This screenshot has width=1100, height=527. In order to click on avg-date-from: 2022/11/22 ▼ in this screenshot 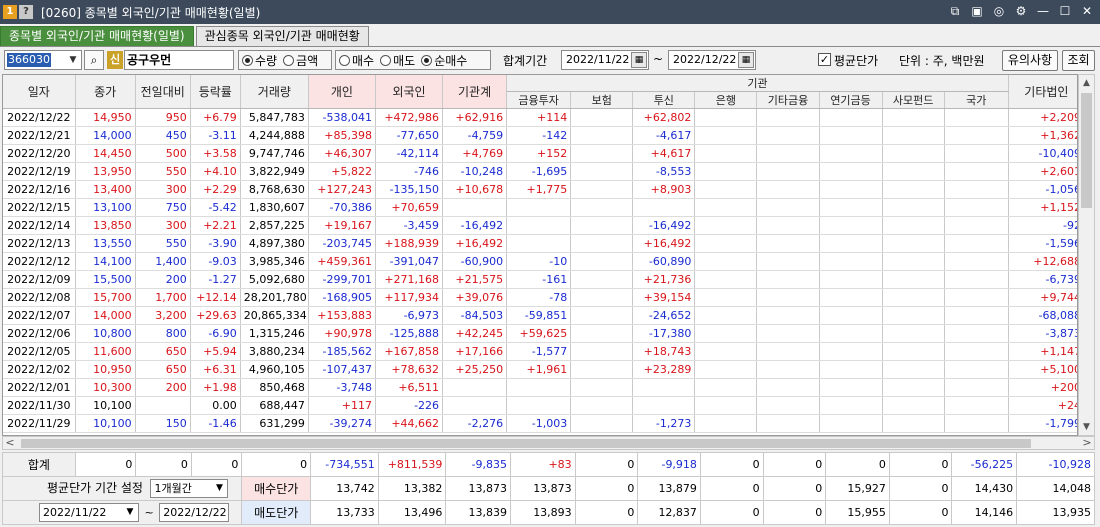, I will do `click(89, 512)`.